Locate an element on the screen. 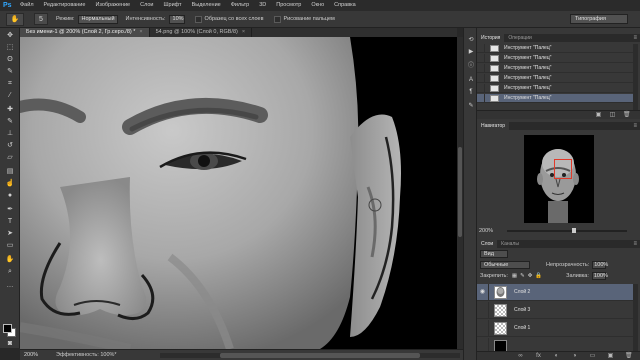 This screenshot has width=640, height=360. layer-mask-icon: ◐ is located at coordinates (556, 356).